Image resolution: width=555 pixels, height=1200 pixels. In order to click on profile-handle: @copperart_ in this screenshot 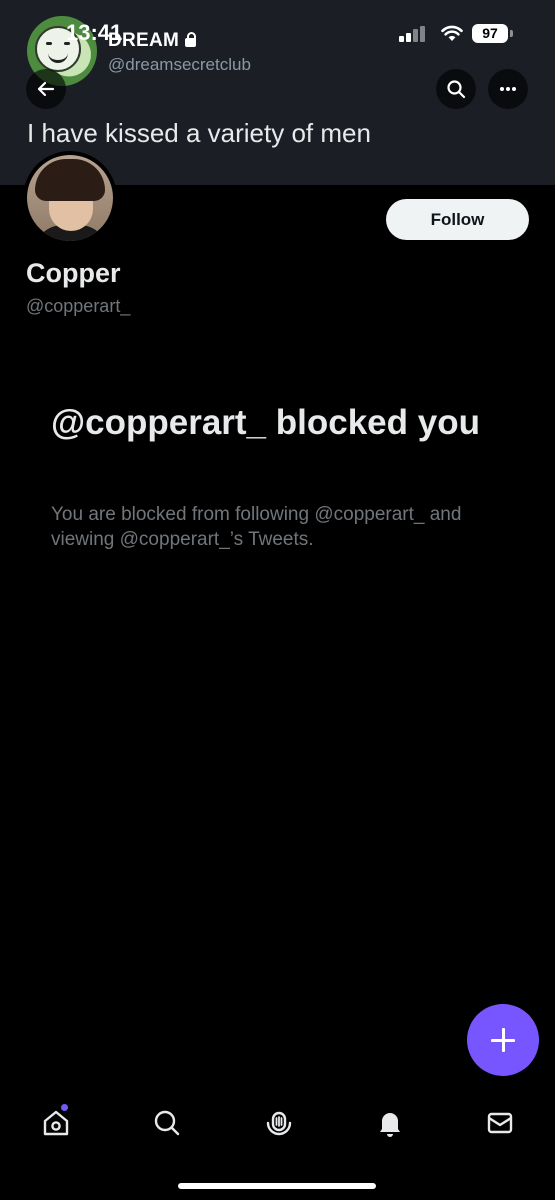, I will do `click(78, 306)`.